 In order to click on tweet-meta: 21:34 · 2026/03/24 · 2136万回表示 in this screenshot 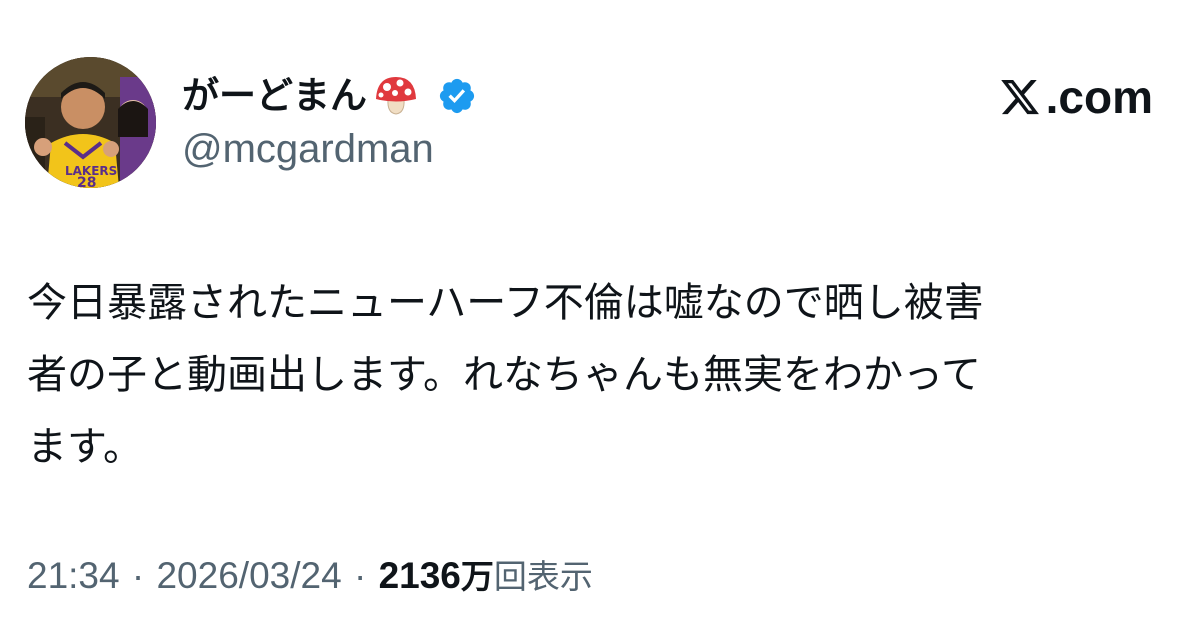, I will do `click(310, 576)`.